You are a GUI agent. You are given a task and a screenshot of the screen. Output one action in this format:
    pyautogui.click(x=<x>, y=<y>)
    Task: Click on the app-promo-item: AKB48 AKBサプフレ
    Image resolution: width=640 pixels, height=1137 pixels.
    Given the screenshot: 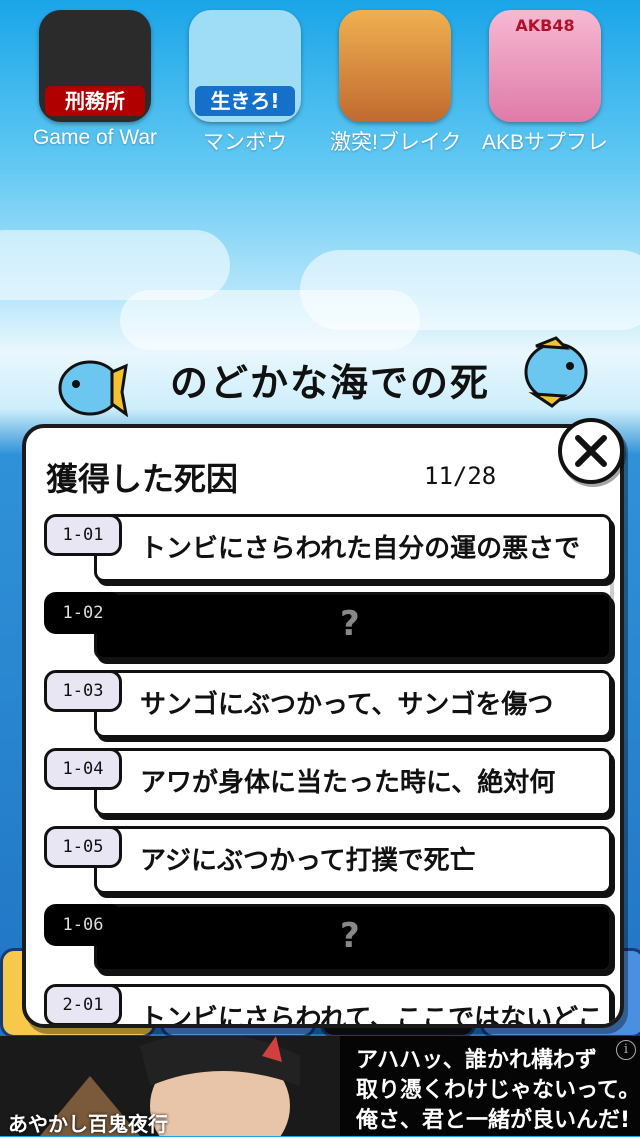 What is the action you would take?
    pyautogui.click(x=545, y=83)
    